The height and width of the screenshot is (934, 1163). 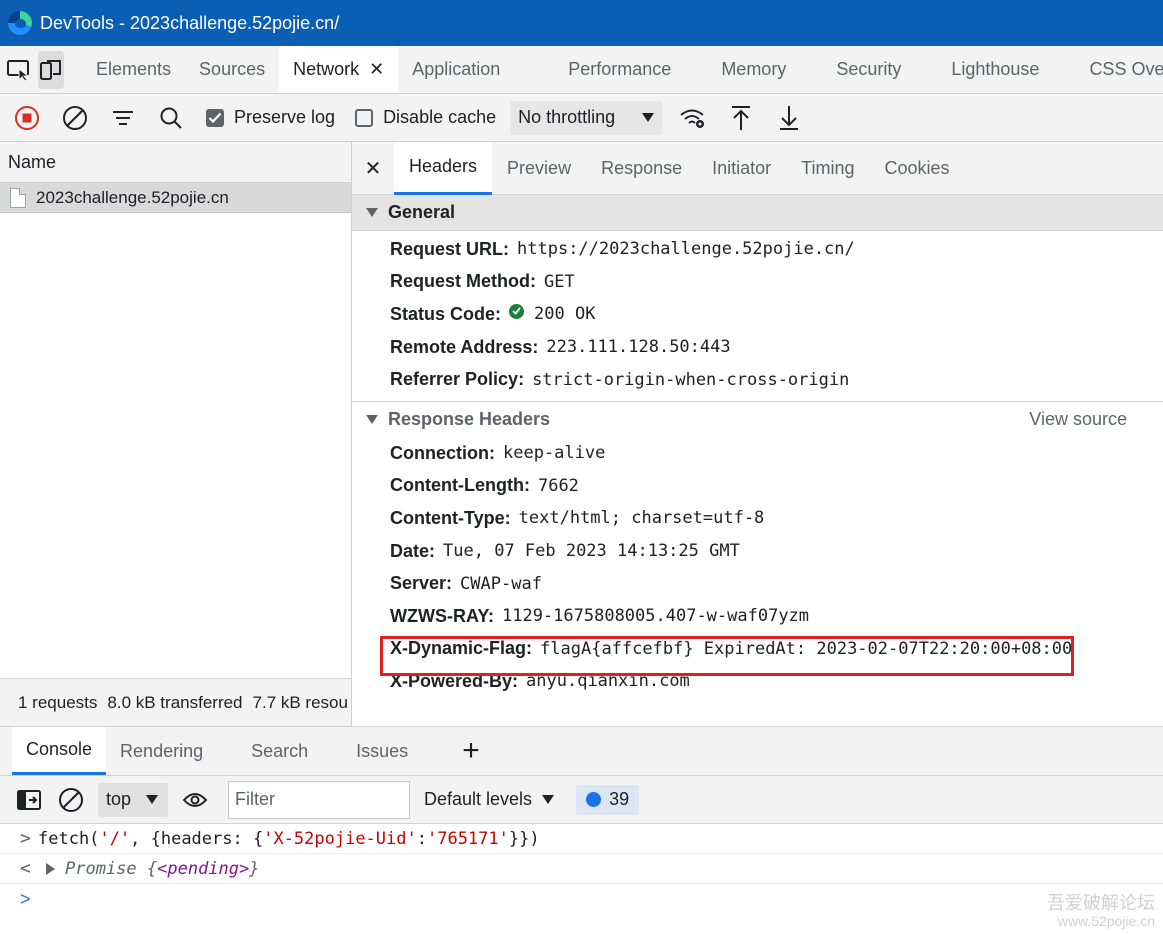 What do you see at coordinates (757, 418) in the screenshot?
I see `response-headers-section-header: Response Headers View source` at bounding box center [757, 418].